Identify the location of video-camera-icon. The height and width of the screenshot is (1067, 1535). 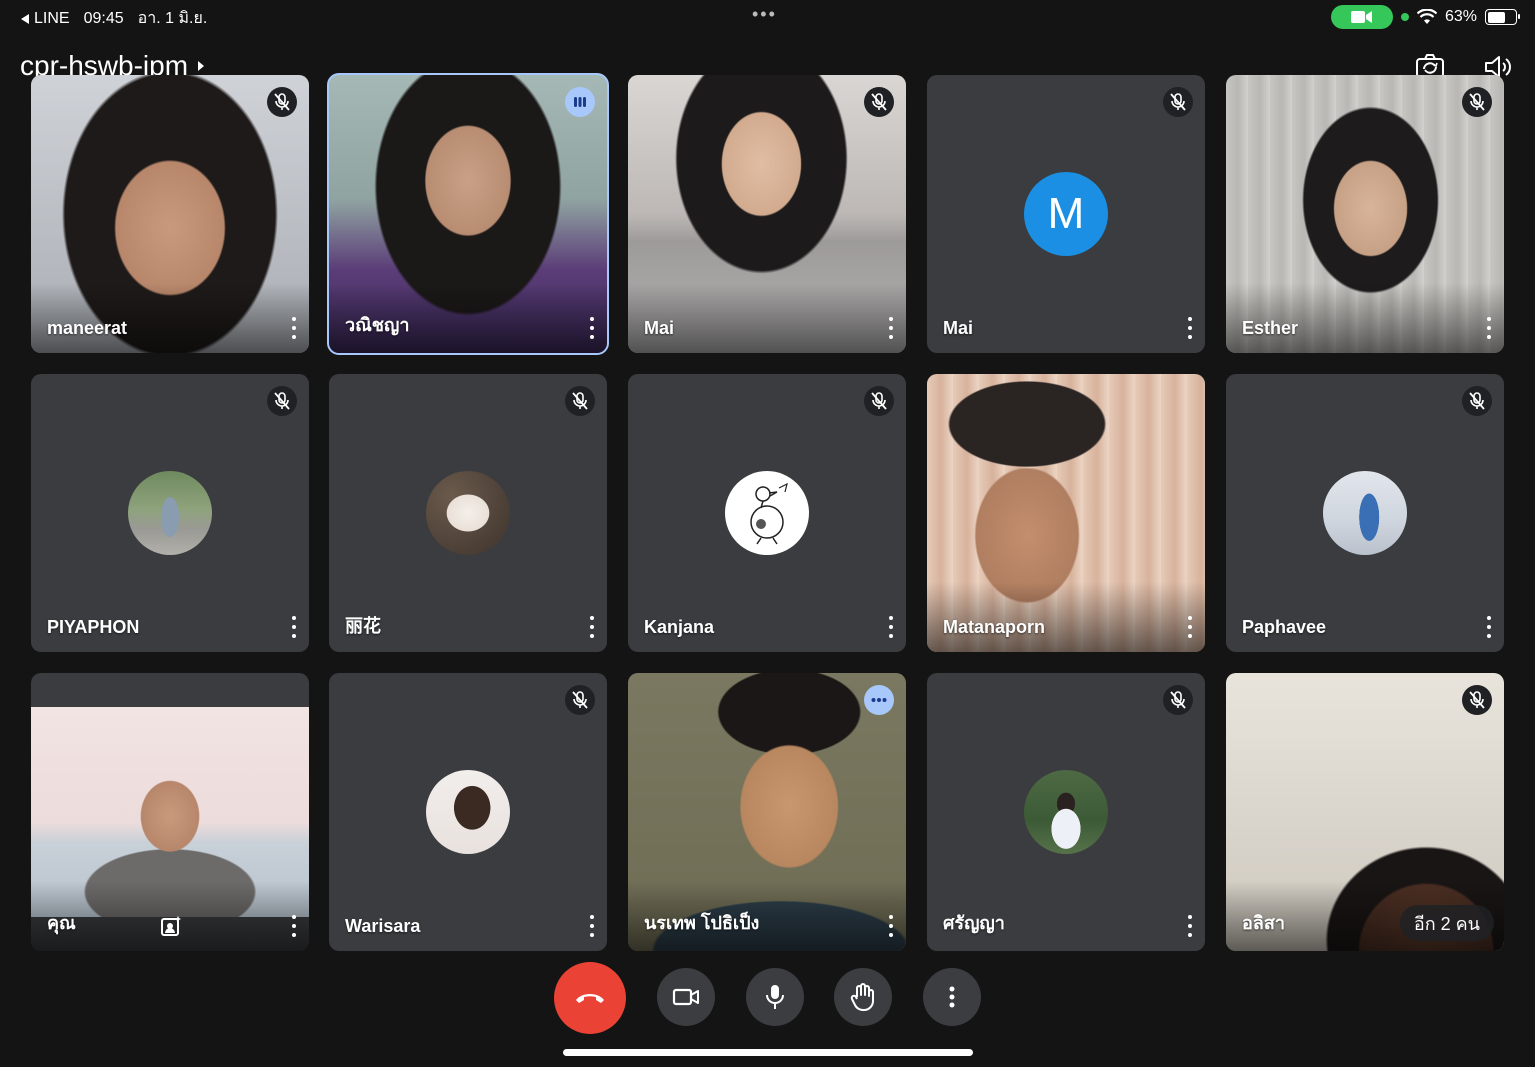
(1361, 17).